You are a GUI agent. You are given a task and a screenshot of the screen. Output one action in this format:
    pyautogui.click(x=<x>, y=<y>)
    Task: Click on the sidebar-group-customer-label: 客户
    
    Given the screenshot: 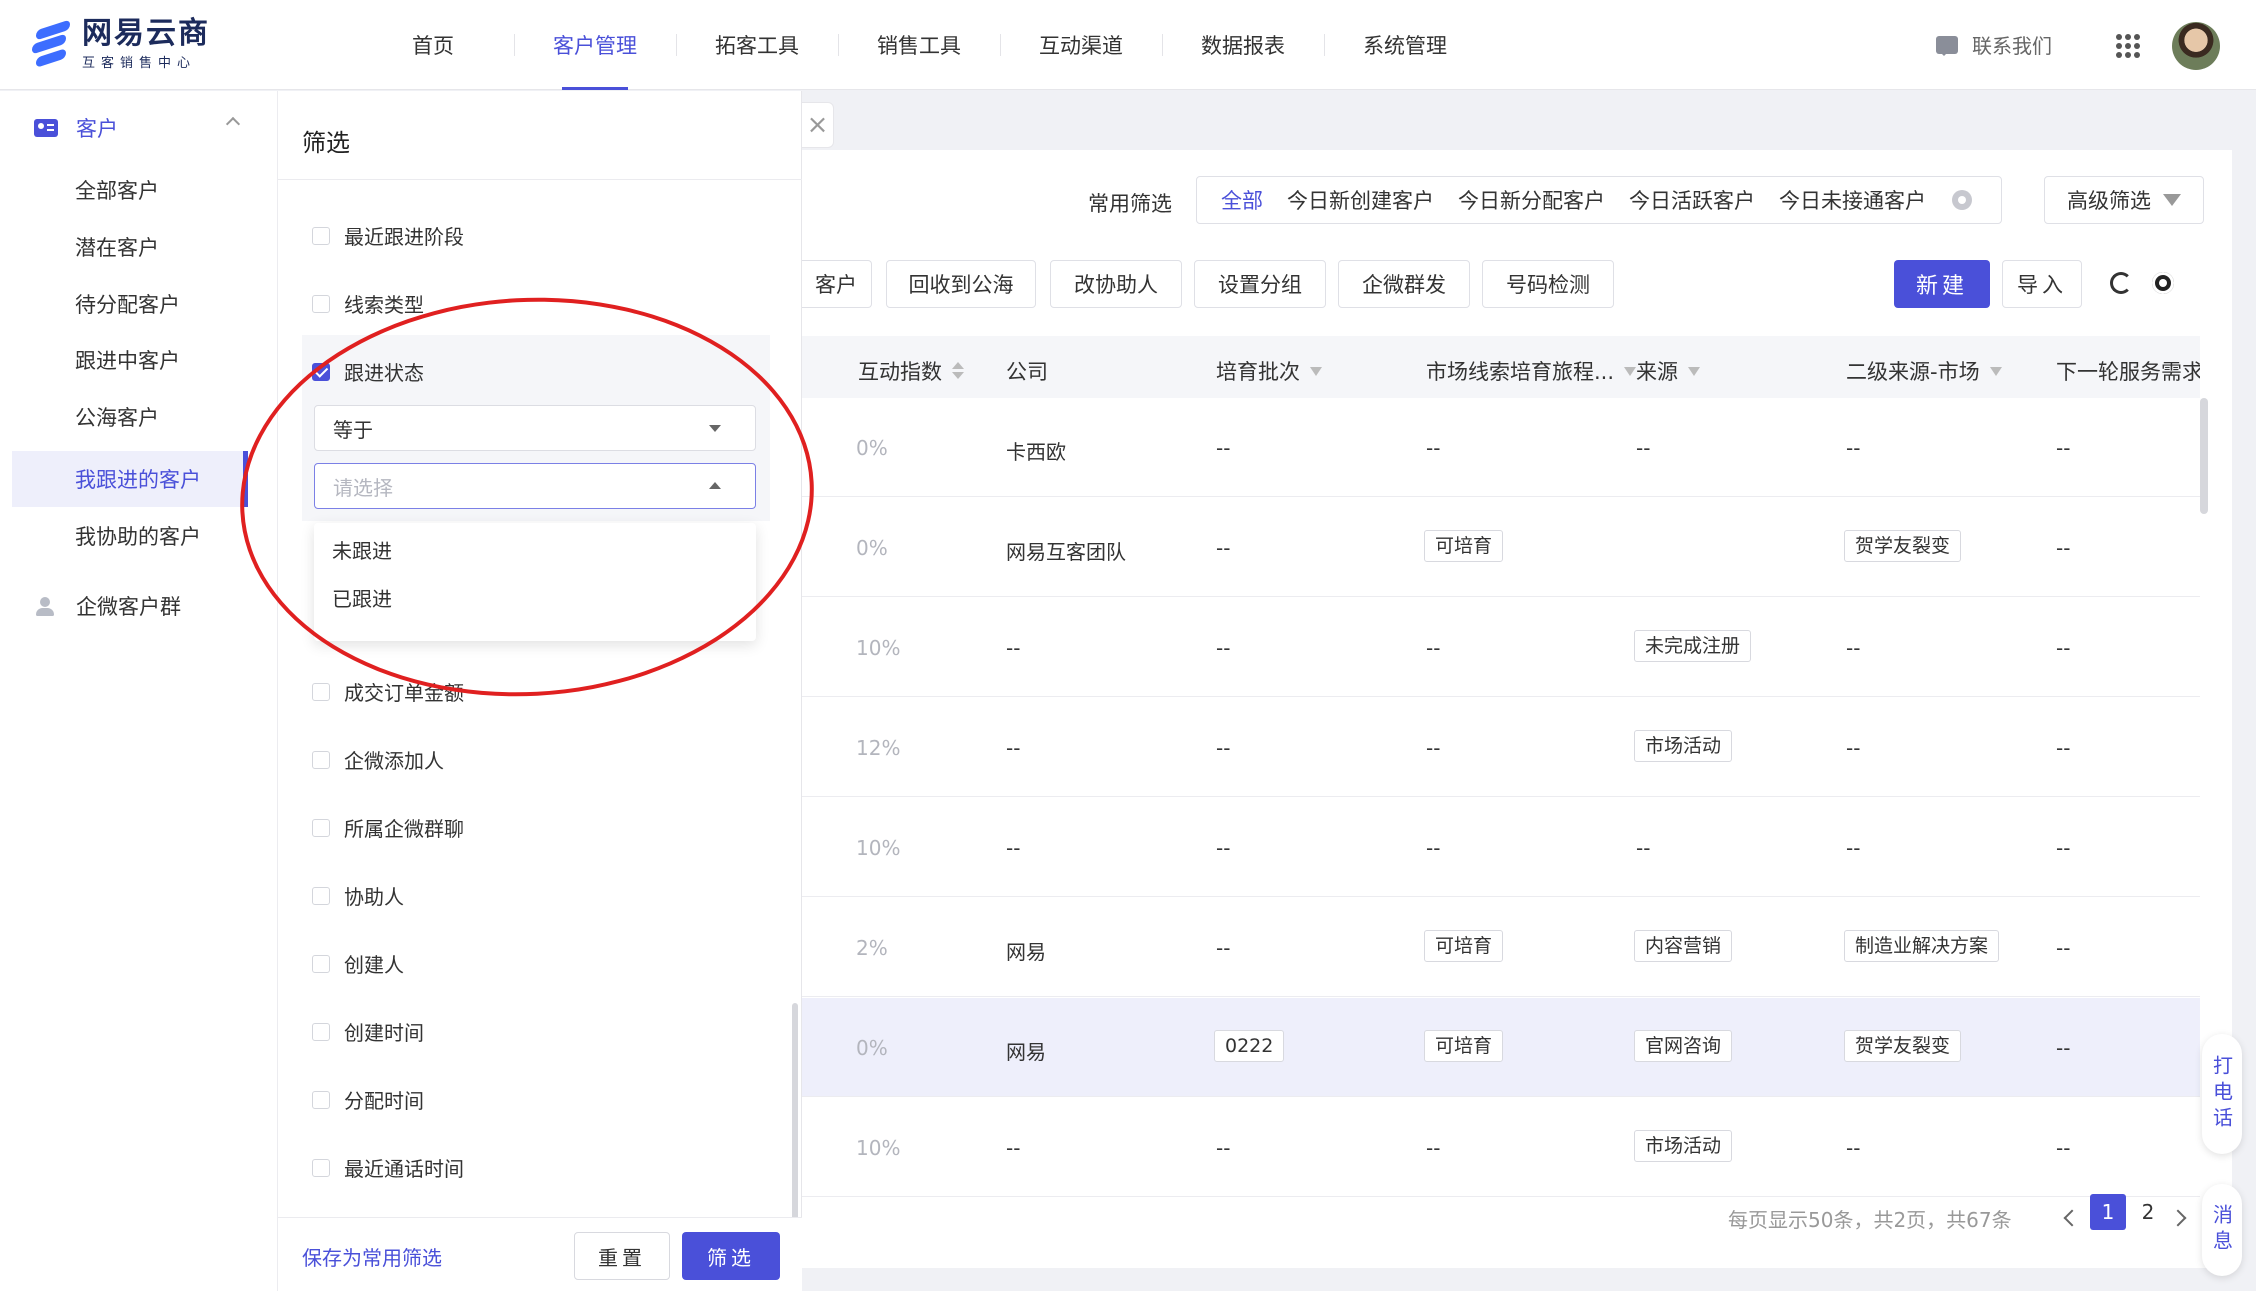 What is the action you would take?
    pyautogui.click(x=97, y=129)
    